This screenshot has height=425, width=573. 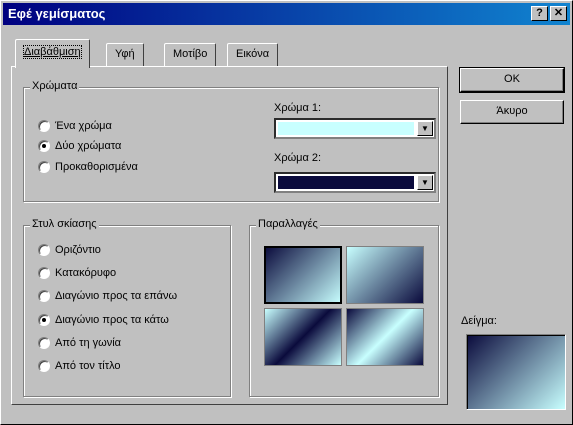 I want to click on radio-vertical: Κατακόρυφο, so click(x=77, y=273).